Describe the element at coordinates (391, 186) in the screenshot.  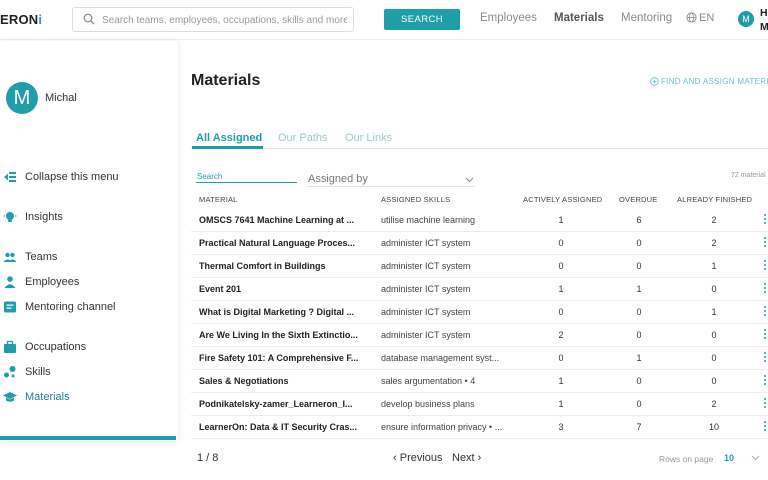
I see `assigned-by-underline` at that location.